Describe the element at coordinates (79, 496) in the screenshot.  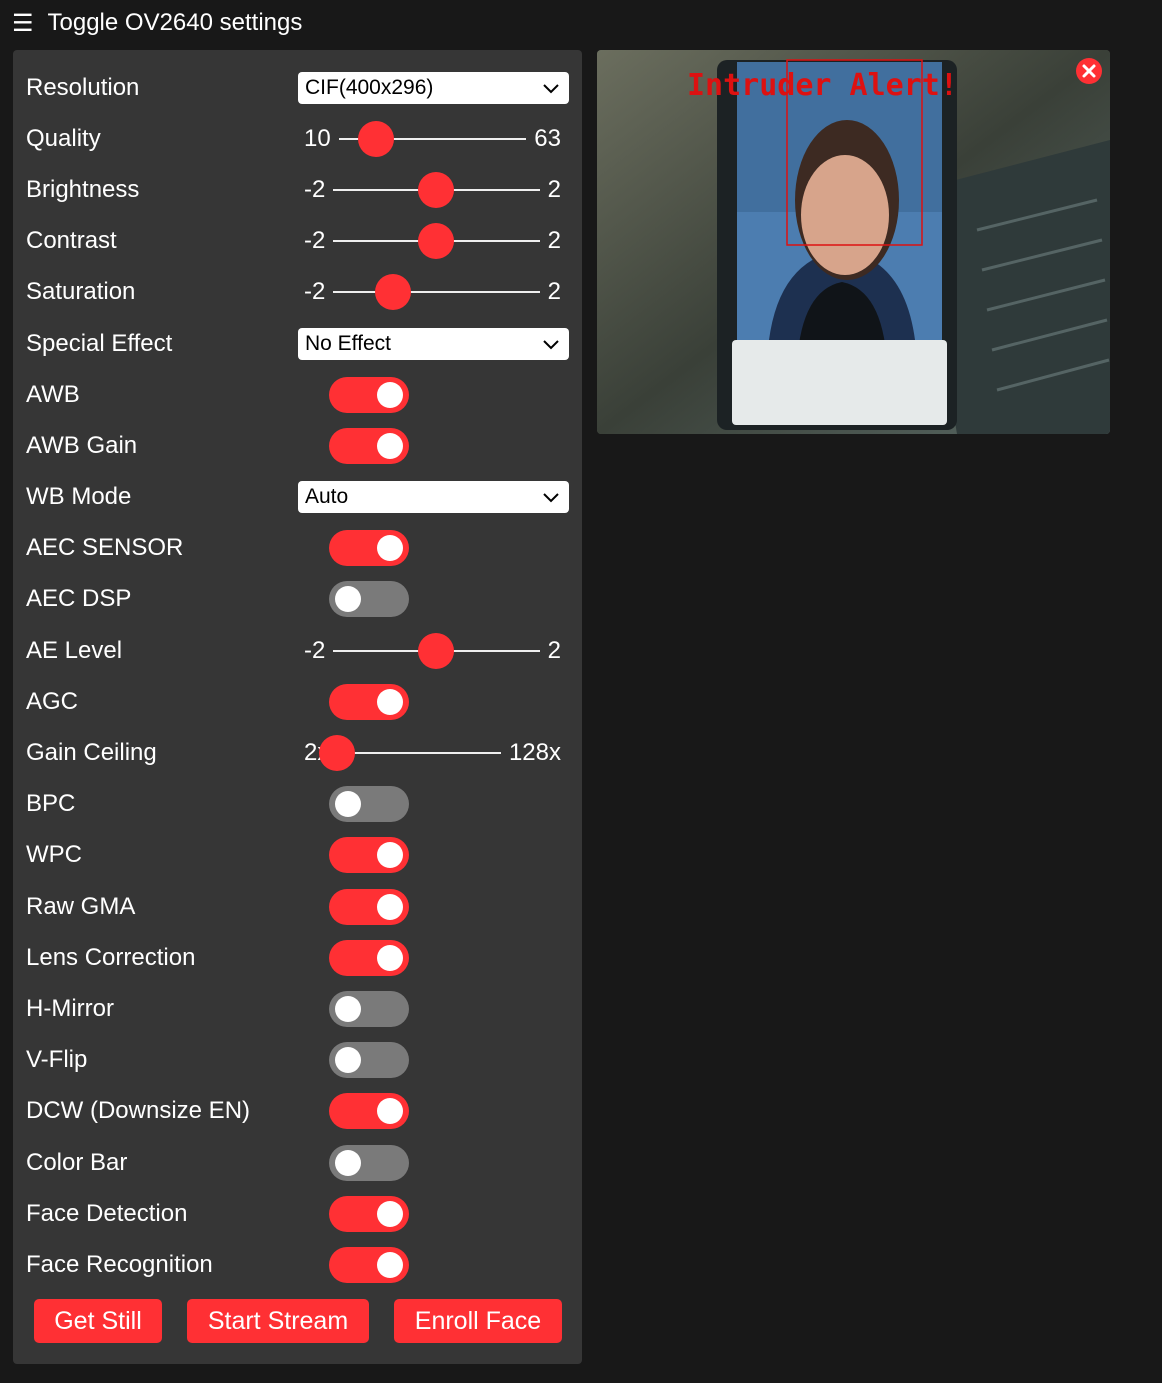
I see `wb-mode-label: WB Mode` at that location.